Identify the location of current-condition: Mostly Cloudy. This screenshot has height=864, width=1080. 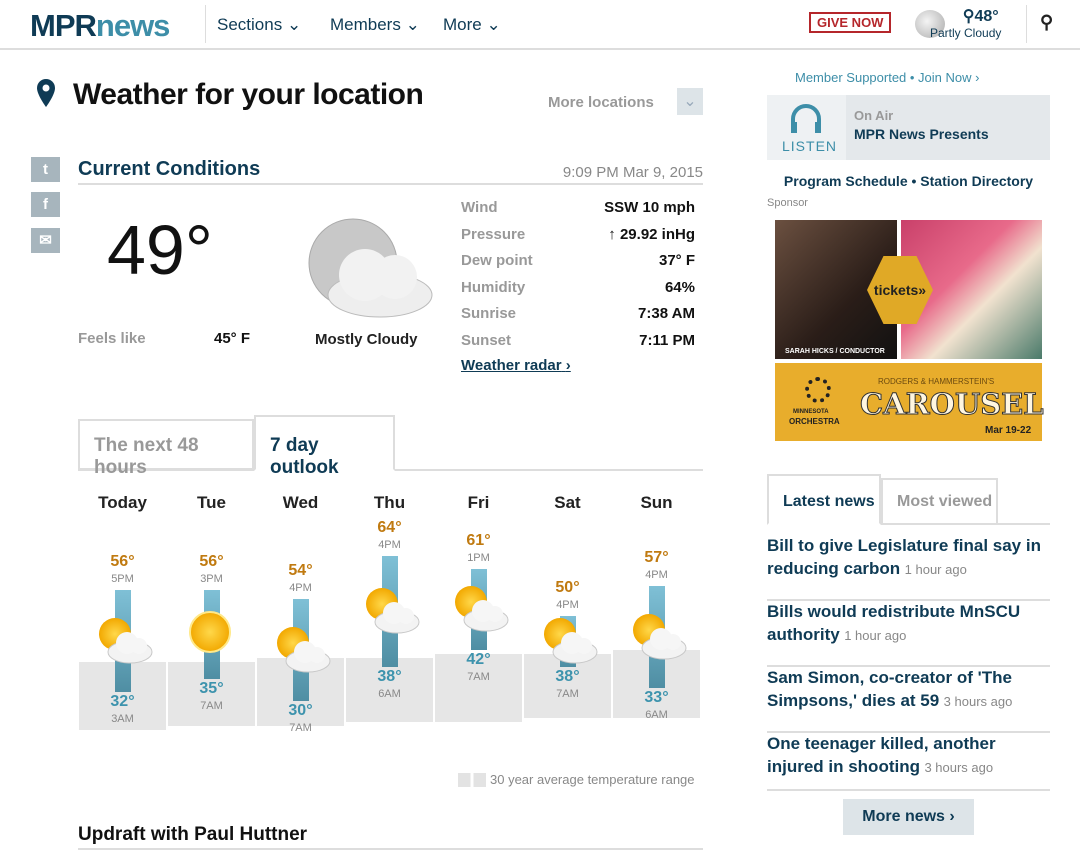
(366, 339).